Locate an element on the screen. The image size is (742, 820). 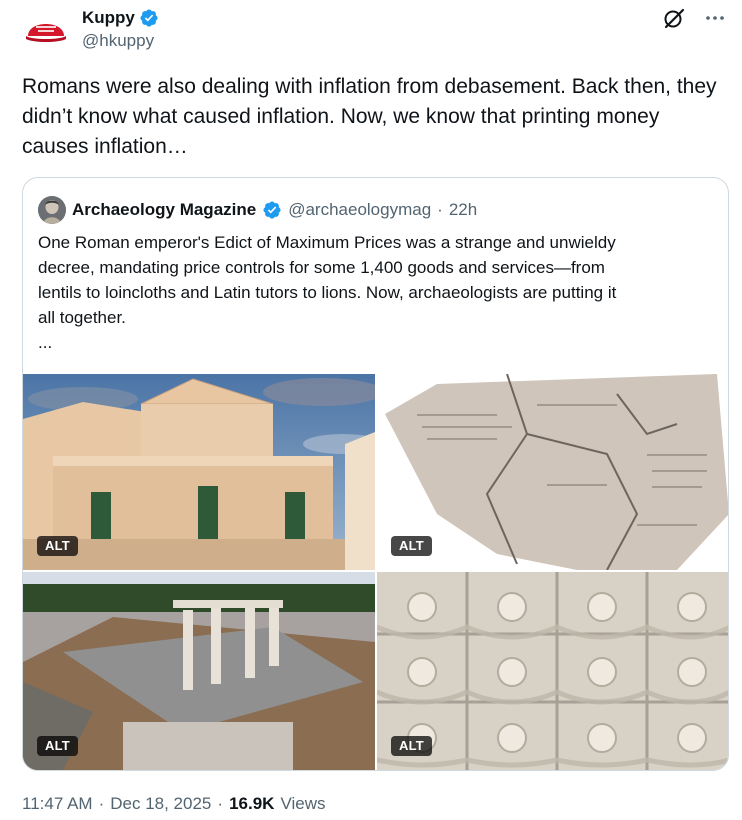
media-image-ruins: ALT is located at coordinates (199, 671).